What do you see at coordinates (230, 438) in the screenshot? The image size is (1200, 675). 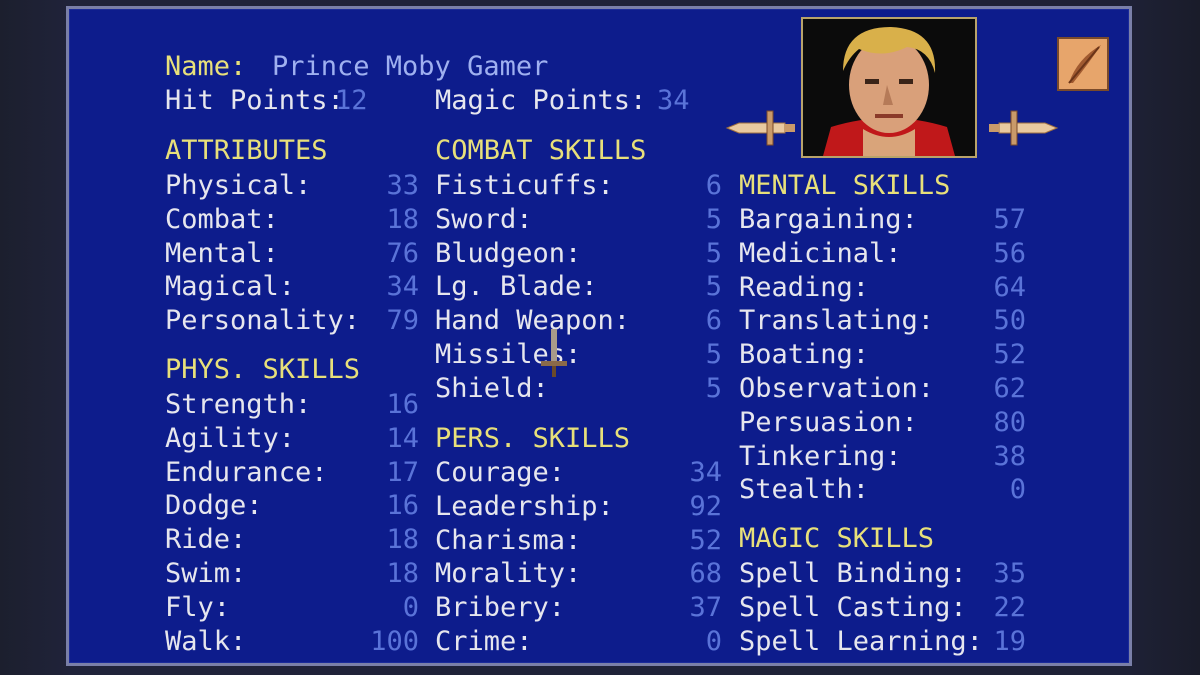 I see `phys-skills-label: Agility:` at bounding box center [230, 438].